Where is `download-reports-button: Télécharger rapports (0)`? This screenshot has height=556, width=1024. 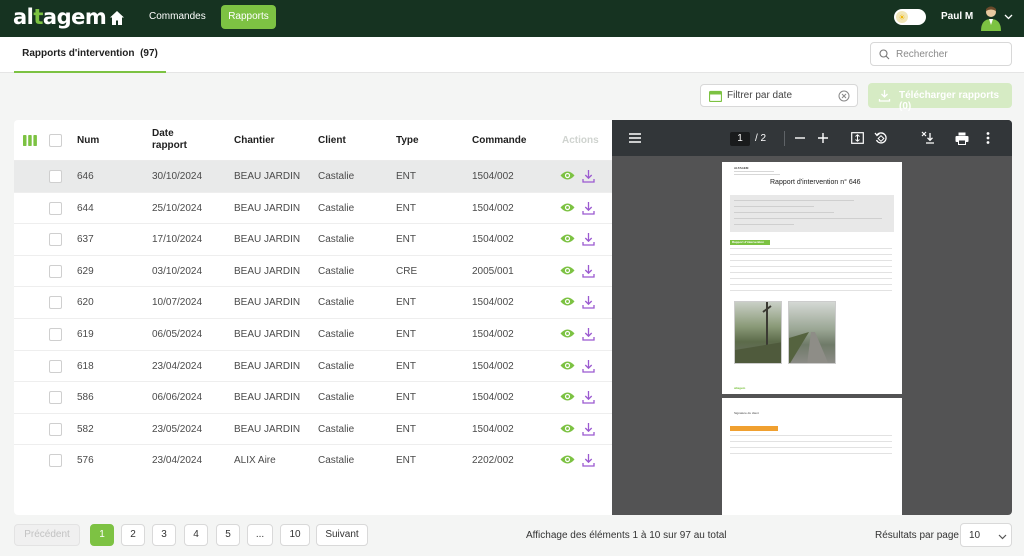
download-reports-button: Télécharger rapports (0) is located at coordinates (940, 97).